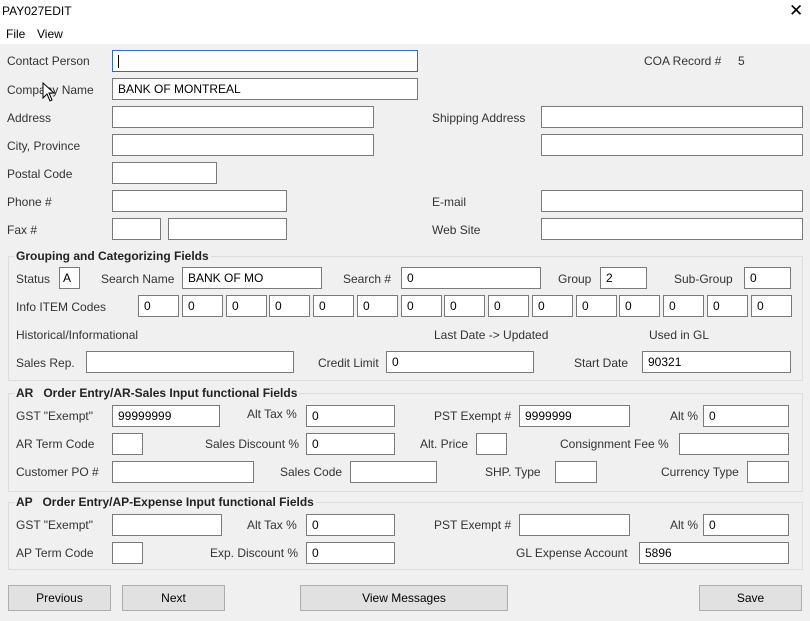 The width and height of the screenshot is (810, 621). I want to click on email-label: E-mail, so click(449, 202).